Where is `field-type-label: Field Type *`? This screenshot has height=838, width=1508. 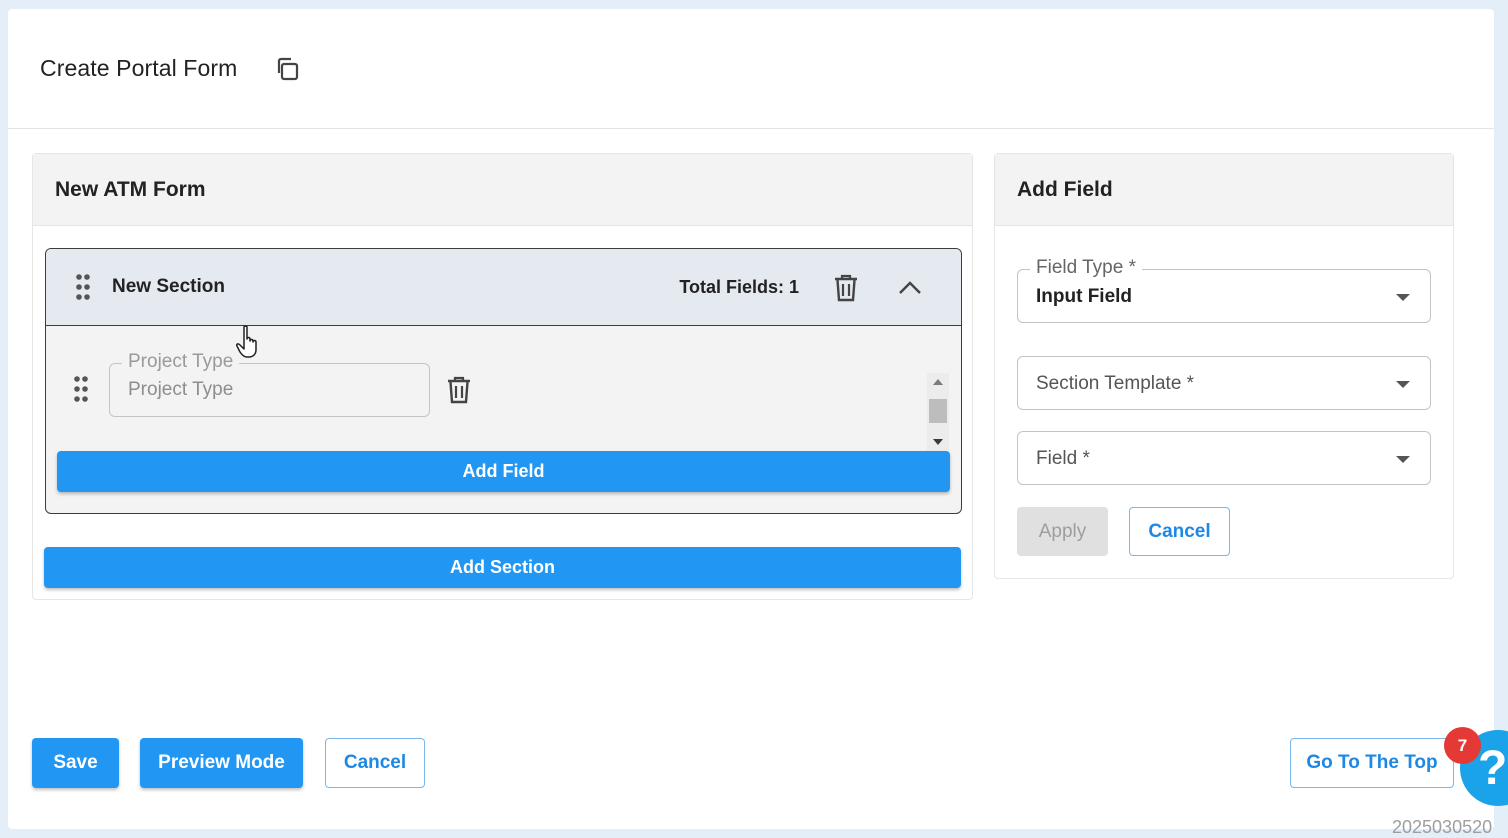 field-type-label: Field Type * is located at coordinates (1086, 268).